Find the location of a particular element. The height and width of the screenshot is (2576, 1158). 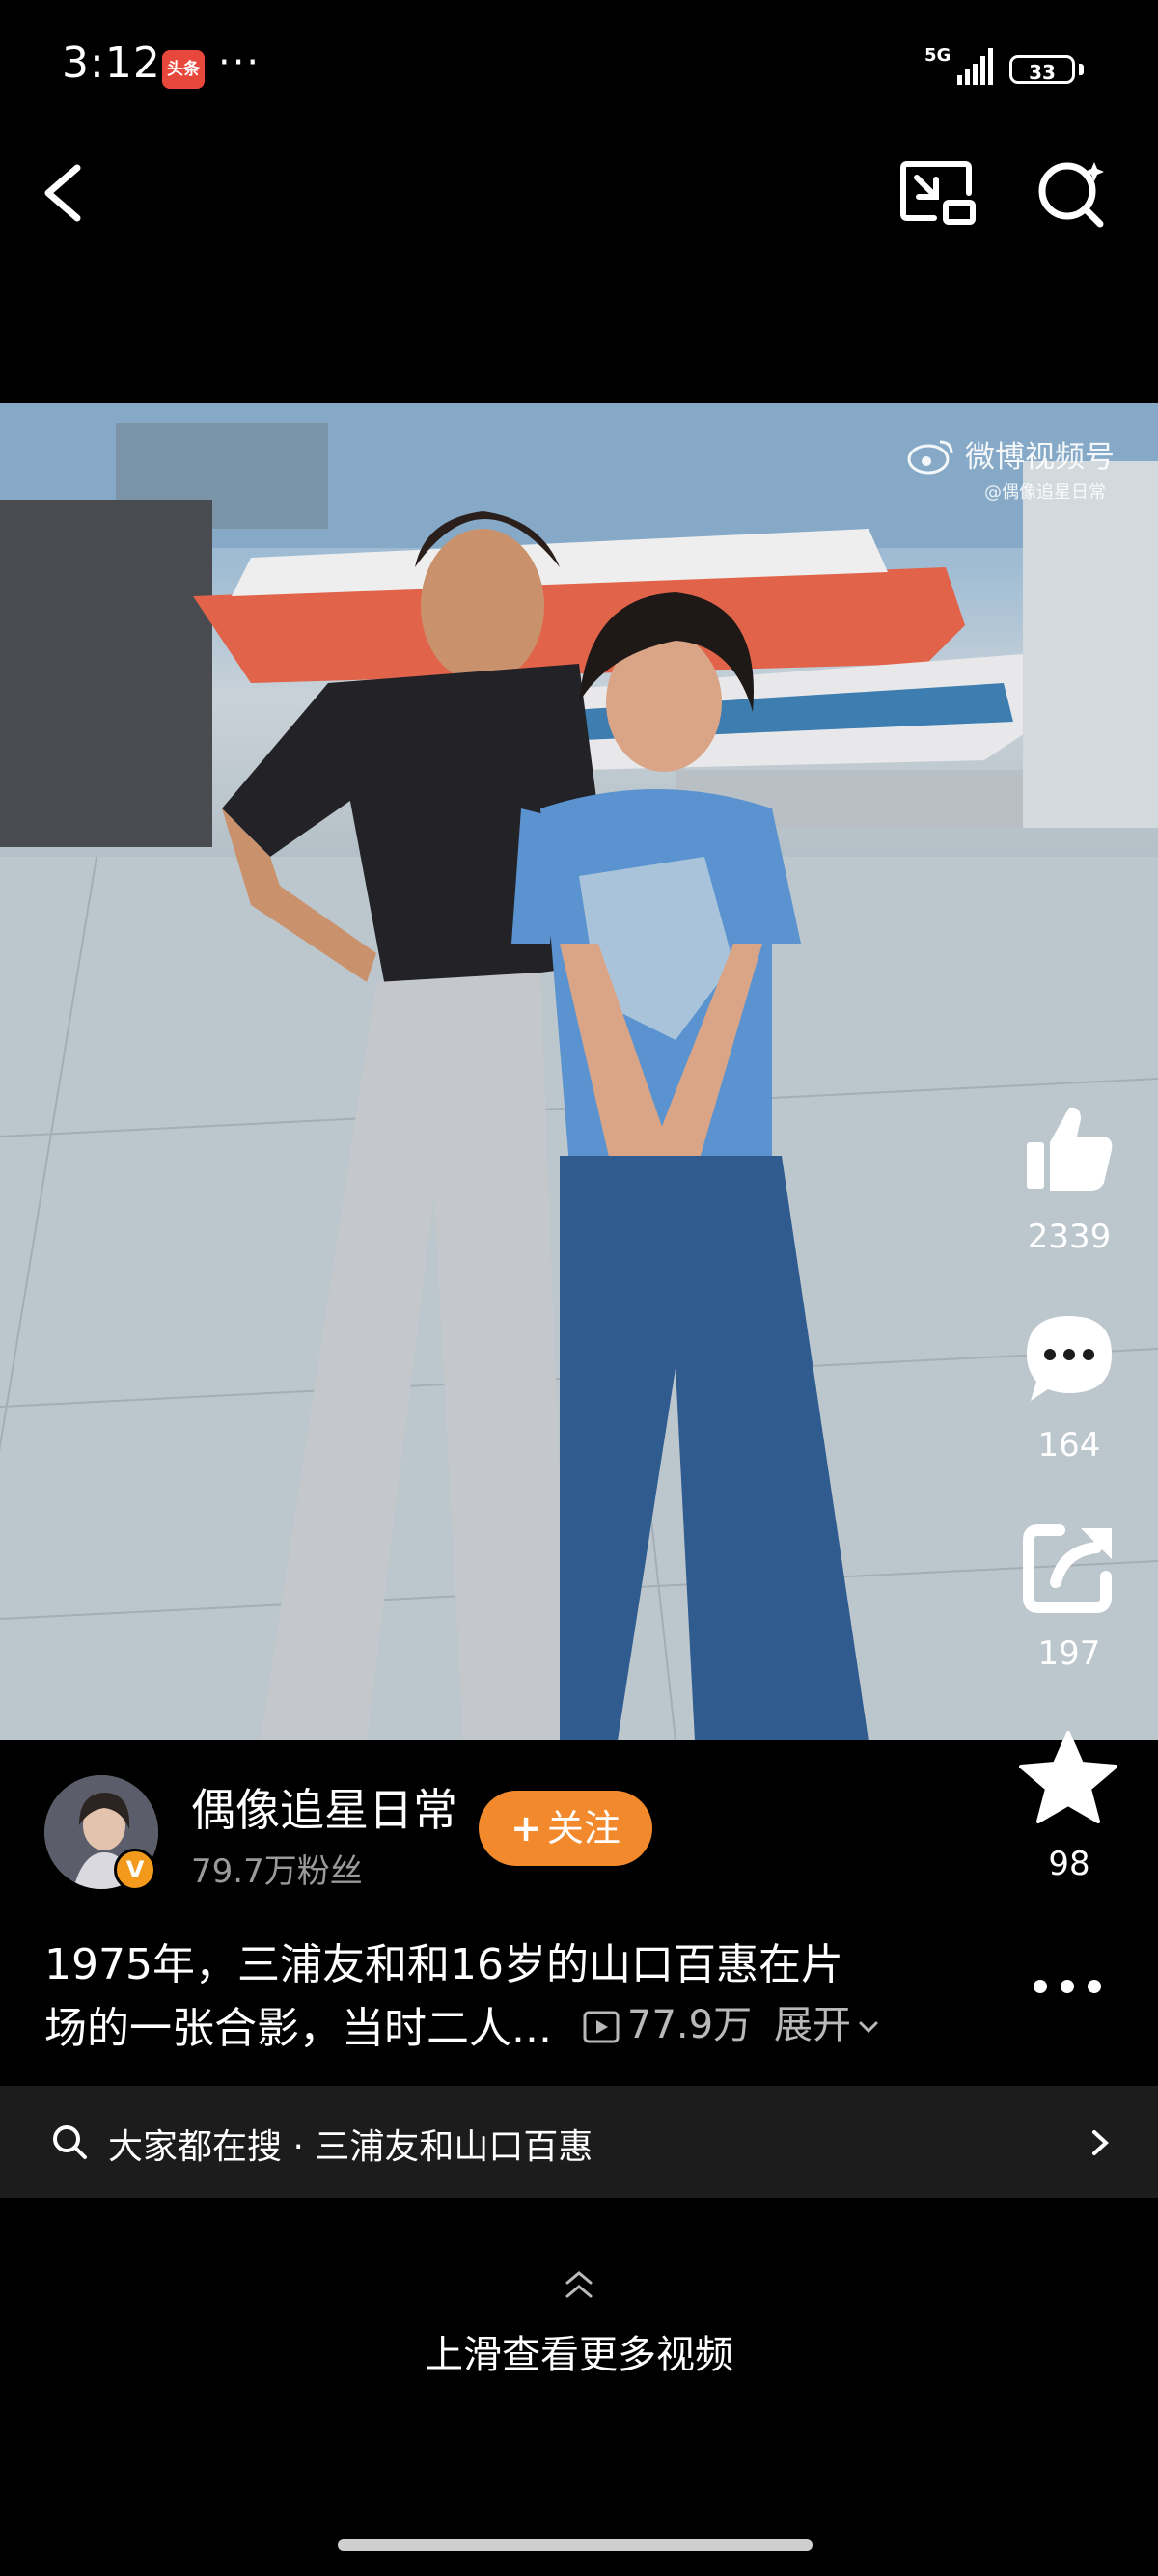

weibo-logo-icon is located at coordinates (930, 458).